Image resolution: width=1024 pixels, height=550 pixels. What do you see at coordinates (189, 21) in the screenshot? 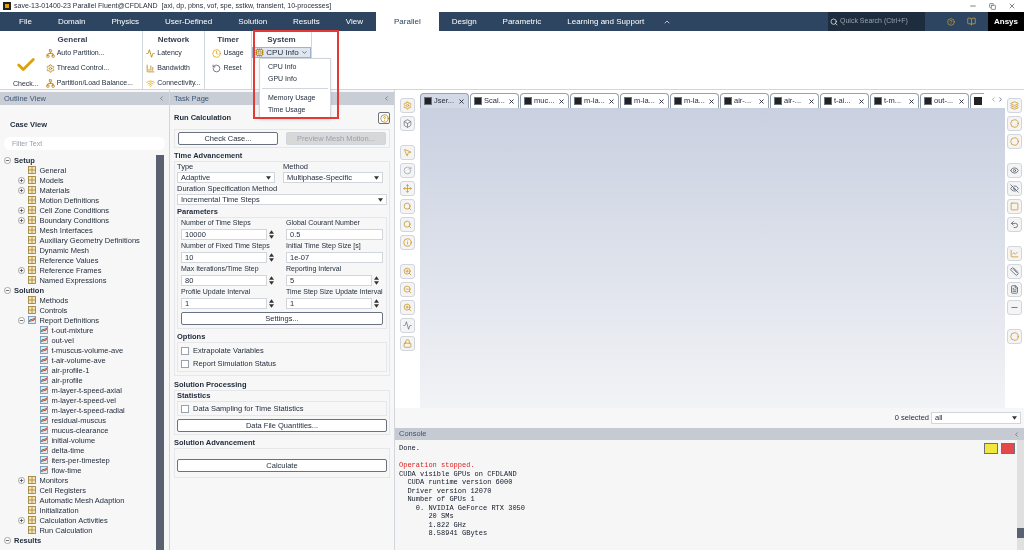
I see `menu-tab: User-Defined` at bounding box center [189, 21].